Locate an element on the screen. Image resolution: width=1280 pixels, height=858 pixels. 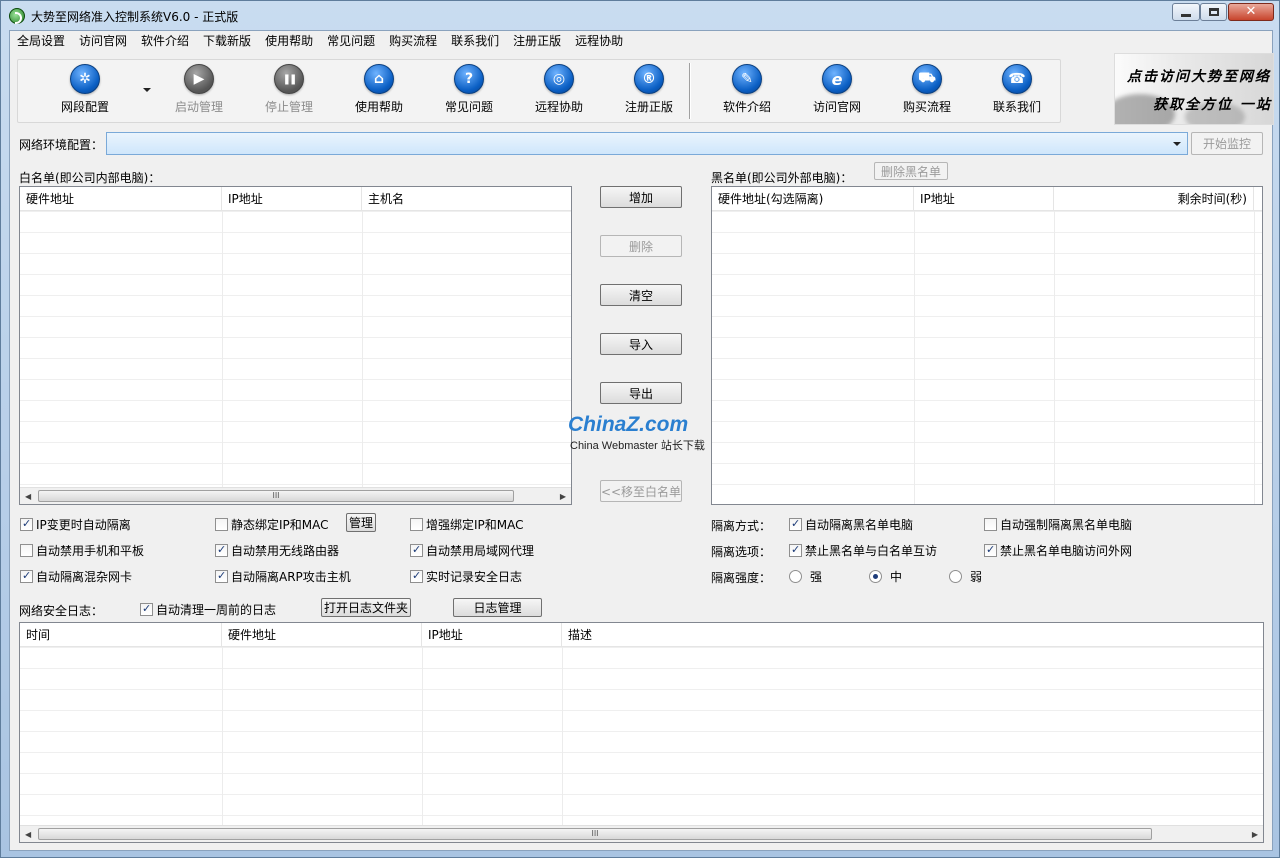
window-title: 大势至网络准入控制系统V6.0 - 正式版 is located at coordinates (135, 17).